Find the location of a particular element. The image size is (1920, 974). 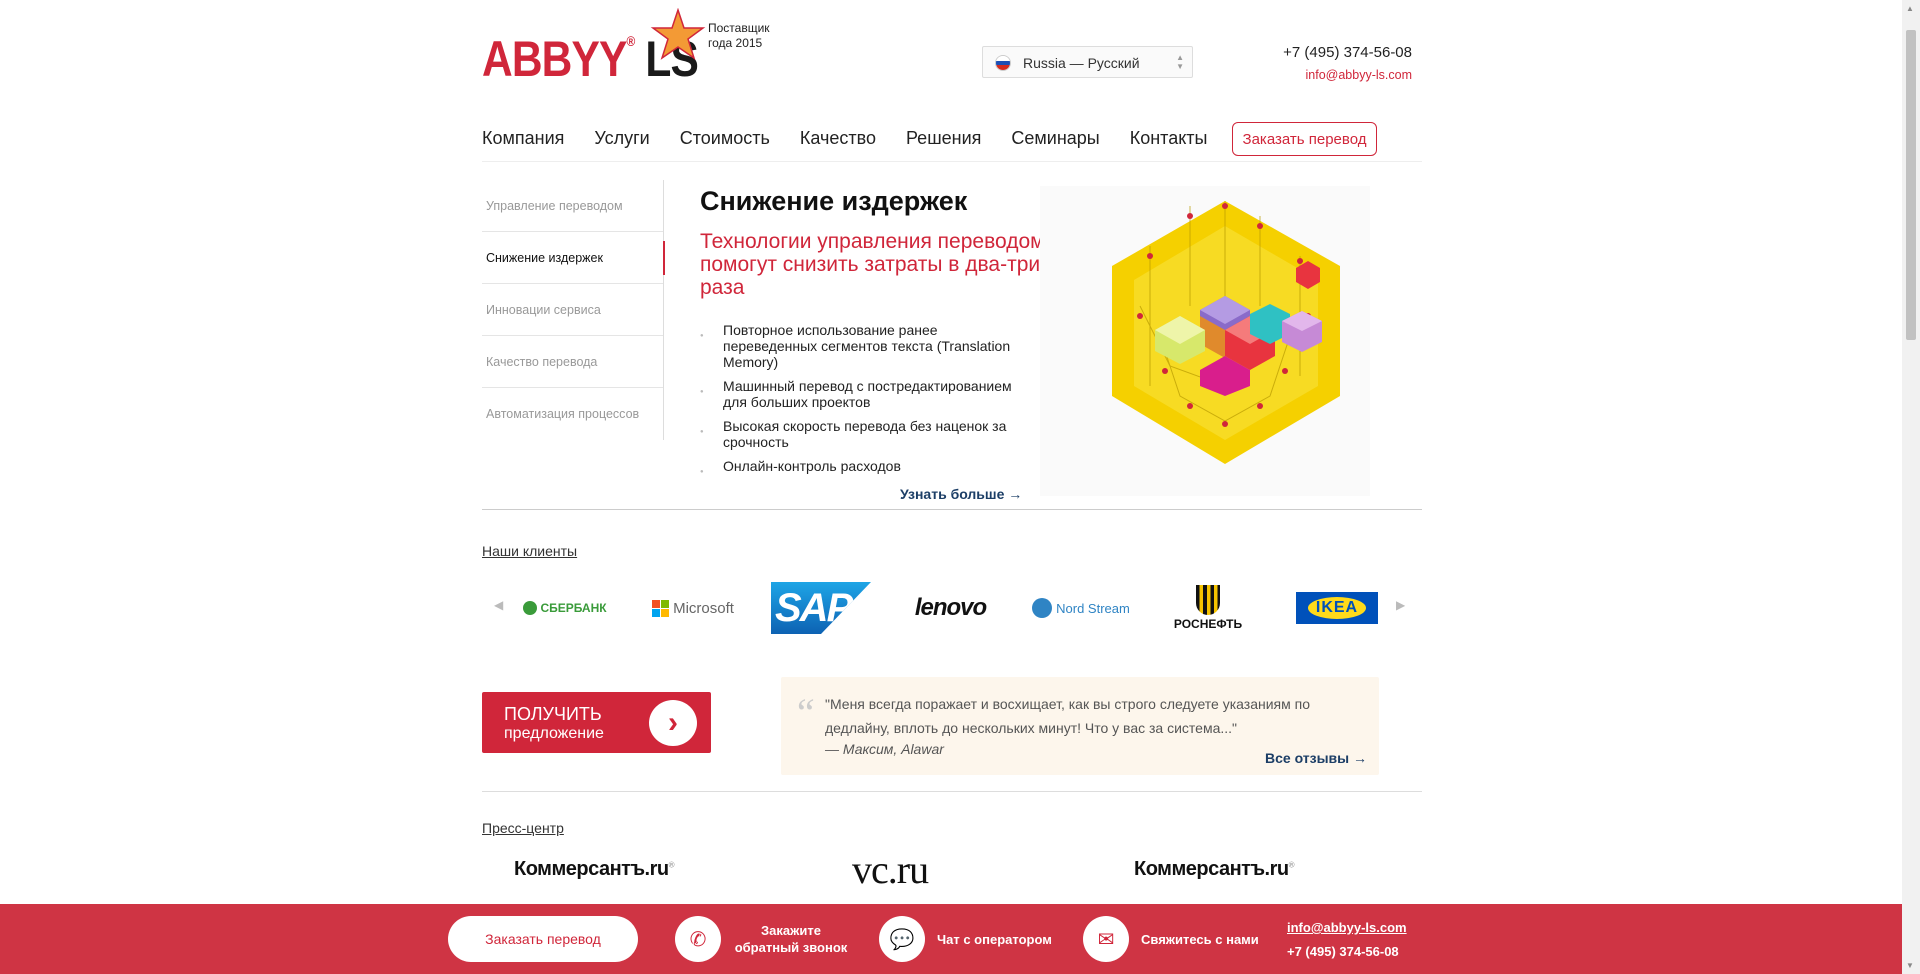

microsoft-logo-text: Microsoft is located at coordinates (703, 608).